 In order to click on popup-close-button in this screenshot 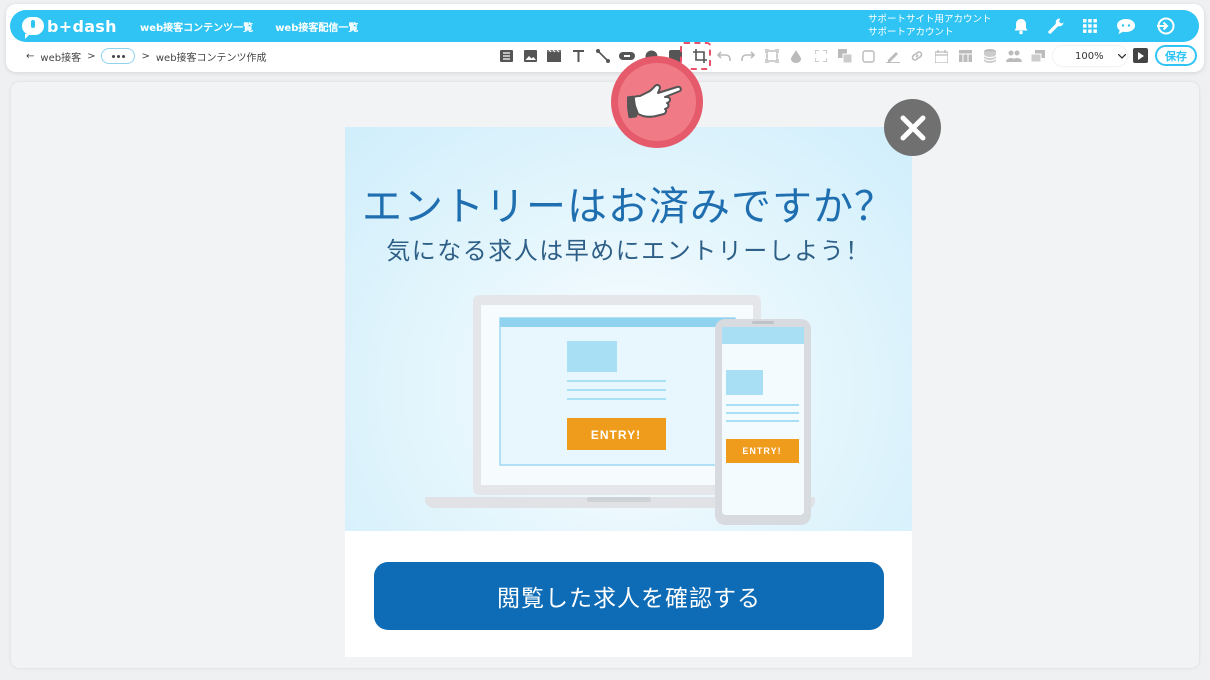, I will do `click(912, 127)`.